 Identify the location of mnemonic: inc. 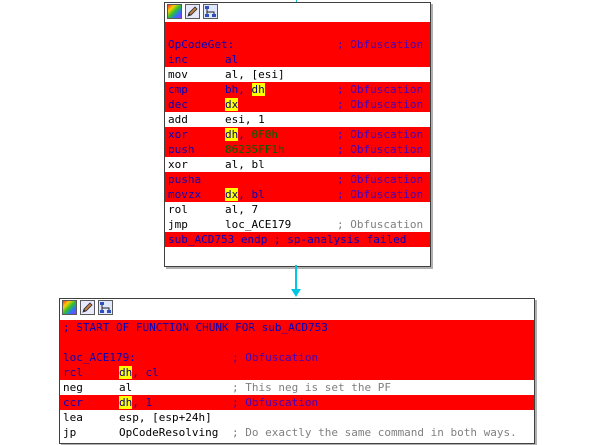
(178, 59).